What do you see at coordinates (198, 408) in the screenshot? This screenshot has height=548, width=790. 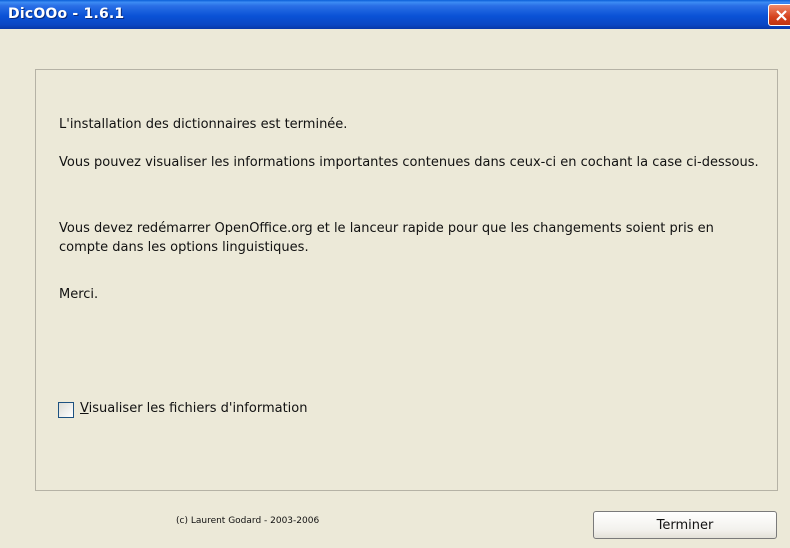 I see `label-text: isualiser les fichiers d'information` at bounding box center [198, 408].